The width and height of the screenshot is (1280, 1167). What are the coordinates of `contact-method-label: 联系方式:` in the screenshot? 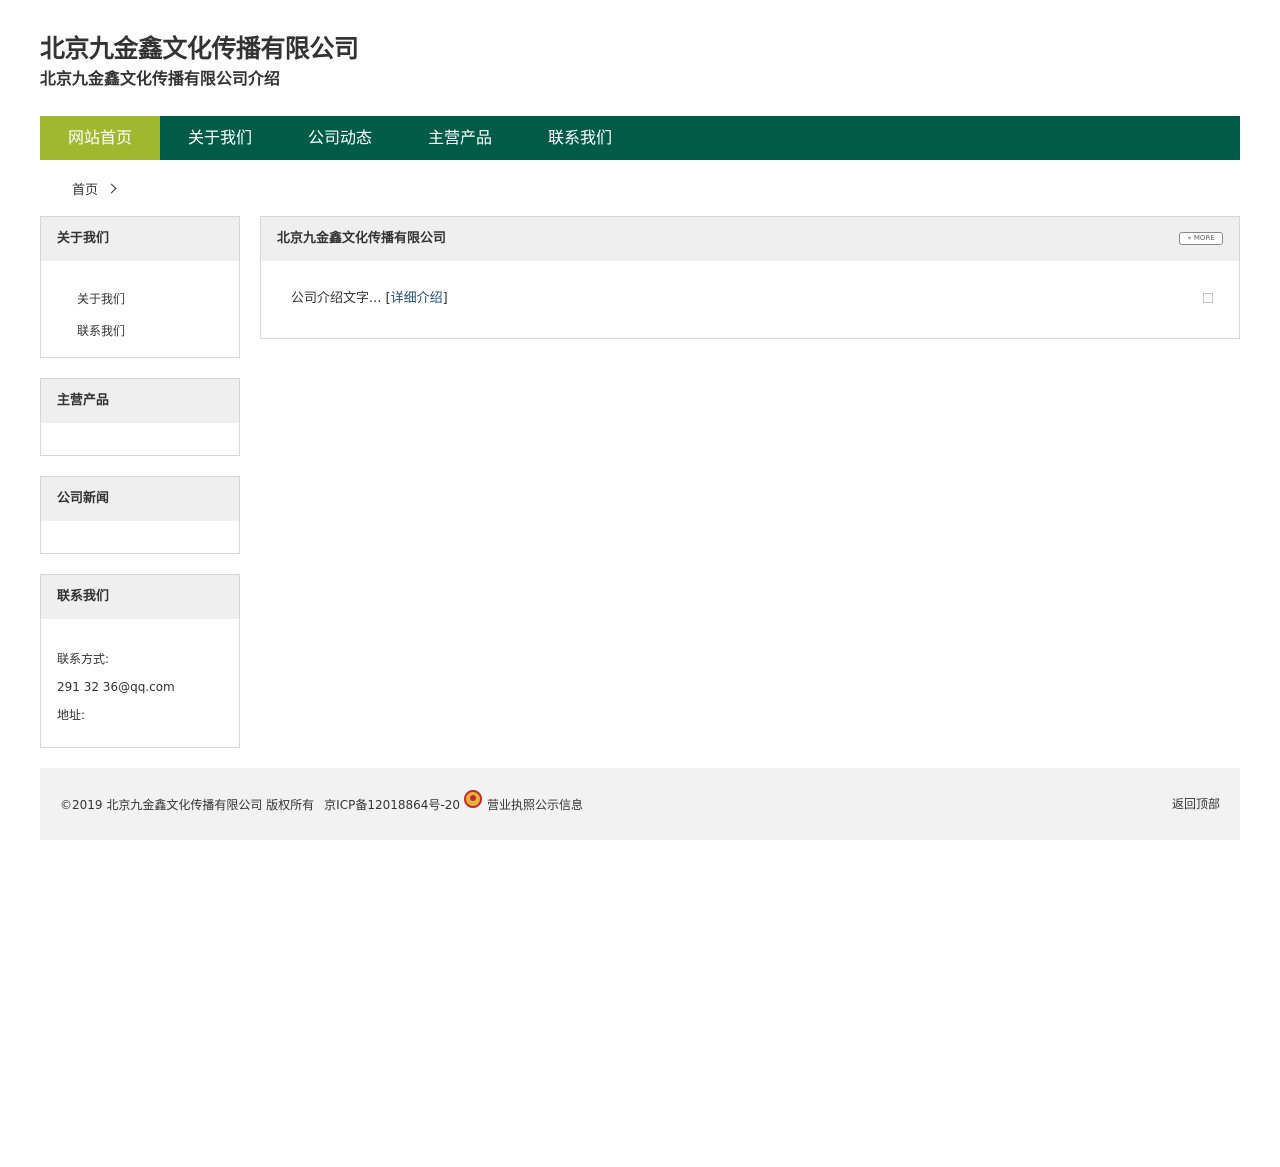 It's located at (83, 659).